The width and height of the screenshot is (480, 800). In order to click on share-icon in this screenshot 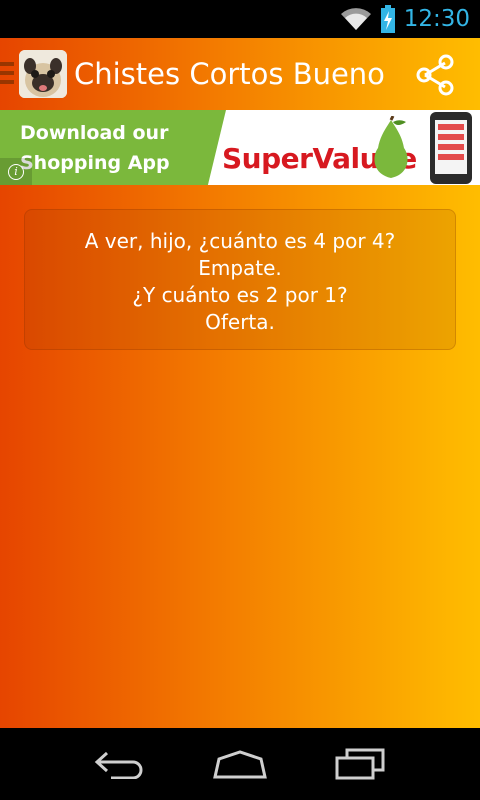, I will do `click(435, 75)`.